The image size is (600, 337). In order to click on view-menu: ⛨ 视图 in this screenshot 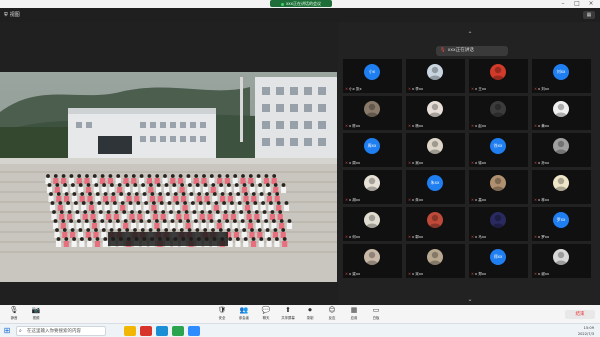, I will do `click(12, 15)`.